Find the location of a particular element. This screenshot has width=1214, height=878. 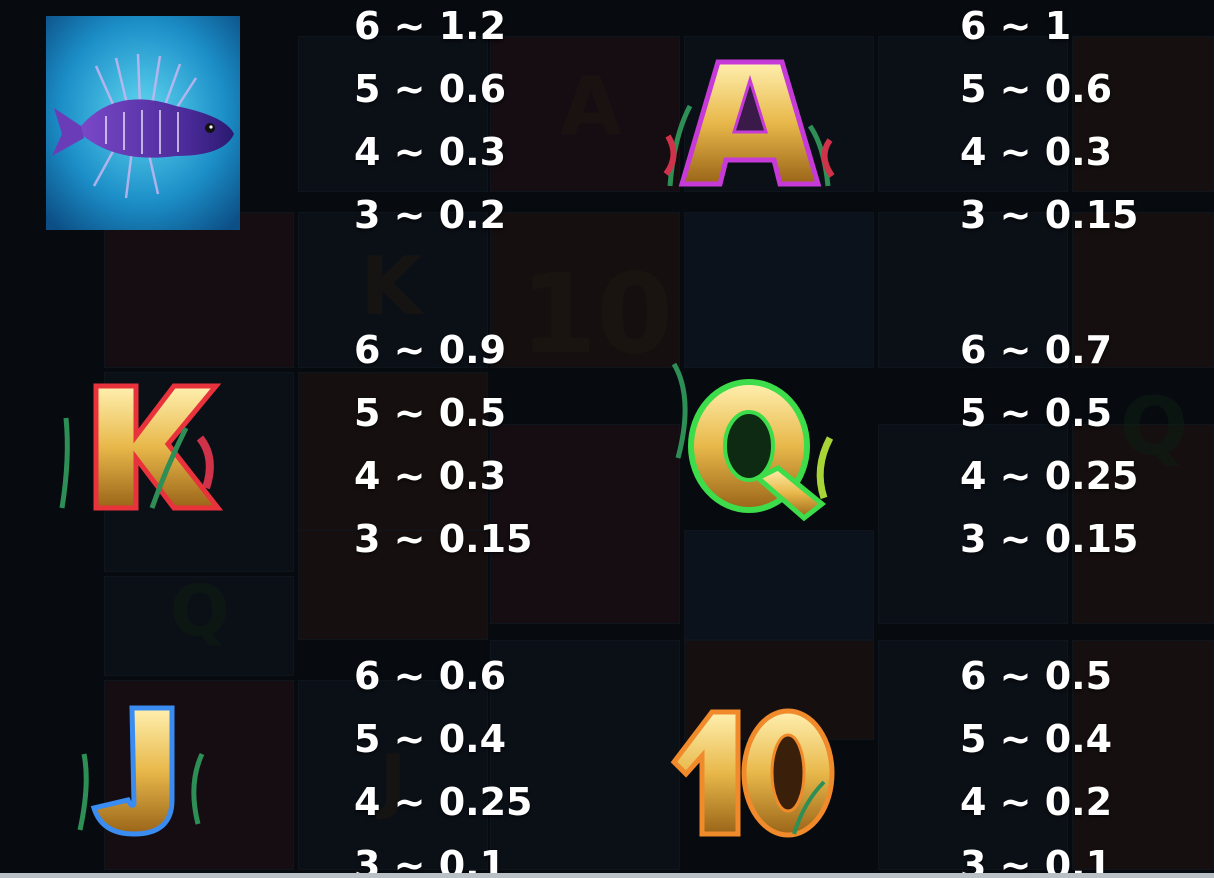

lionfish-payouts: 6 ~ 1.2 5 ~ 0.6 4 ~ 0.3 3 ~ 0.2 is located at coordinates (430, 123).